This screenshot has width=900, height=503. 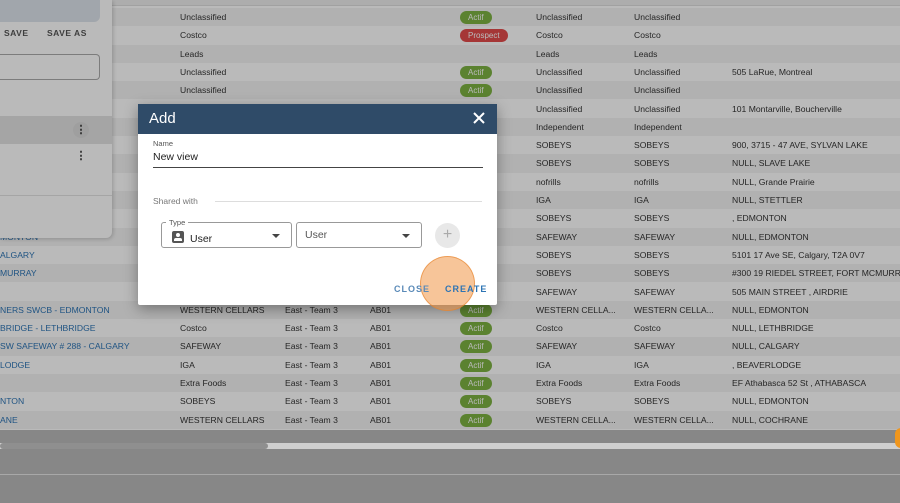 I want to click on shared-with-label: Shared with, so click(x=175, y=201).